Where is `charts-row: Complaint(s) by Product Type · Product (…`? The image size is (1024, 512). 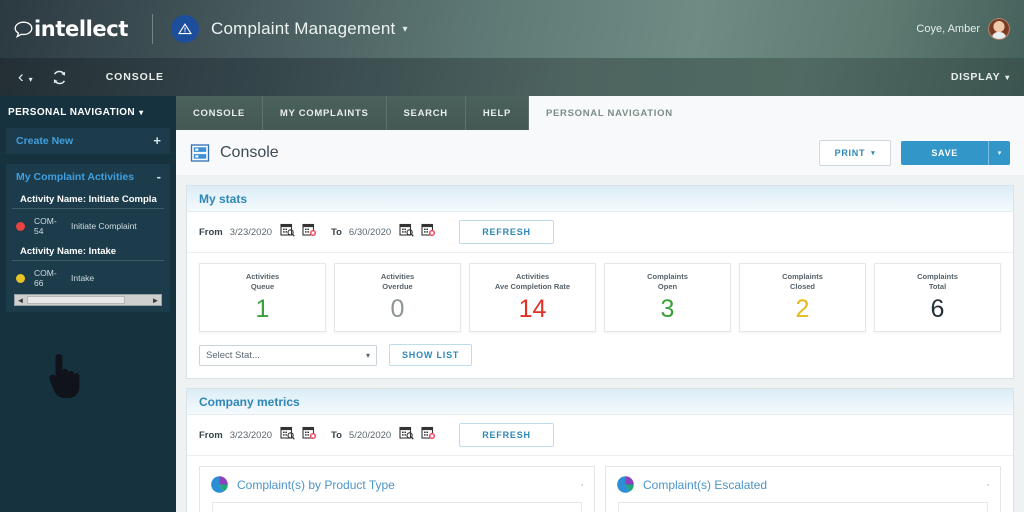 charts-row: Complaint(s) by Product Type · Product (… is located at coordinates (600, 484).